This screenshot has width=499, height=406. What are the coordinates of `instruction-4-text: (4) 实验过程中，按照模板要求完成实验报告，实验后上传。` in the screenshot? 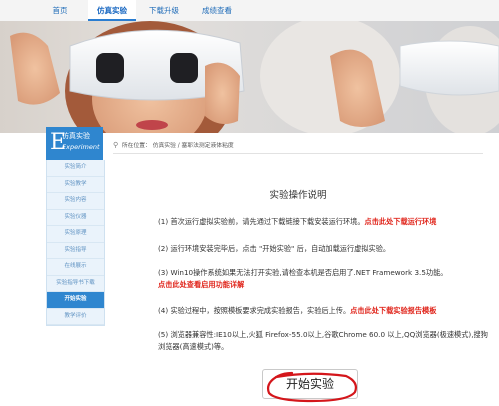 It's located at (254, 310).